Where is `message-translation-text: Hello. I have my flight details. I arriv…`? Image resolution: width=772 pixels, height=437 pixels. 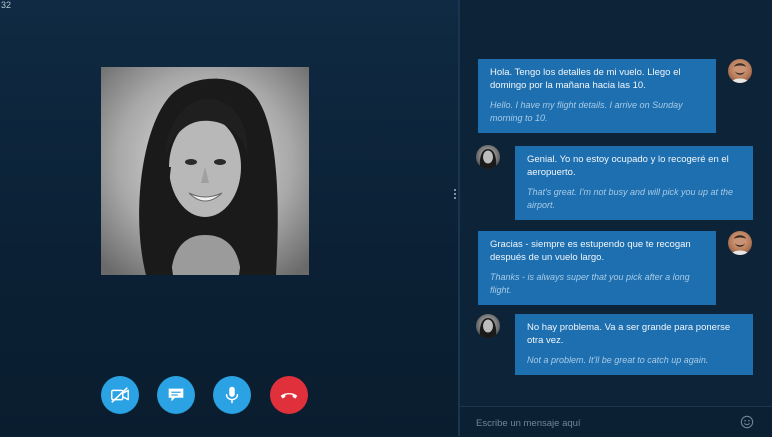
message-translation-text: Hello. I have my flight details. I arriv… is located at coordinates (586, 111).